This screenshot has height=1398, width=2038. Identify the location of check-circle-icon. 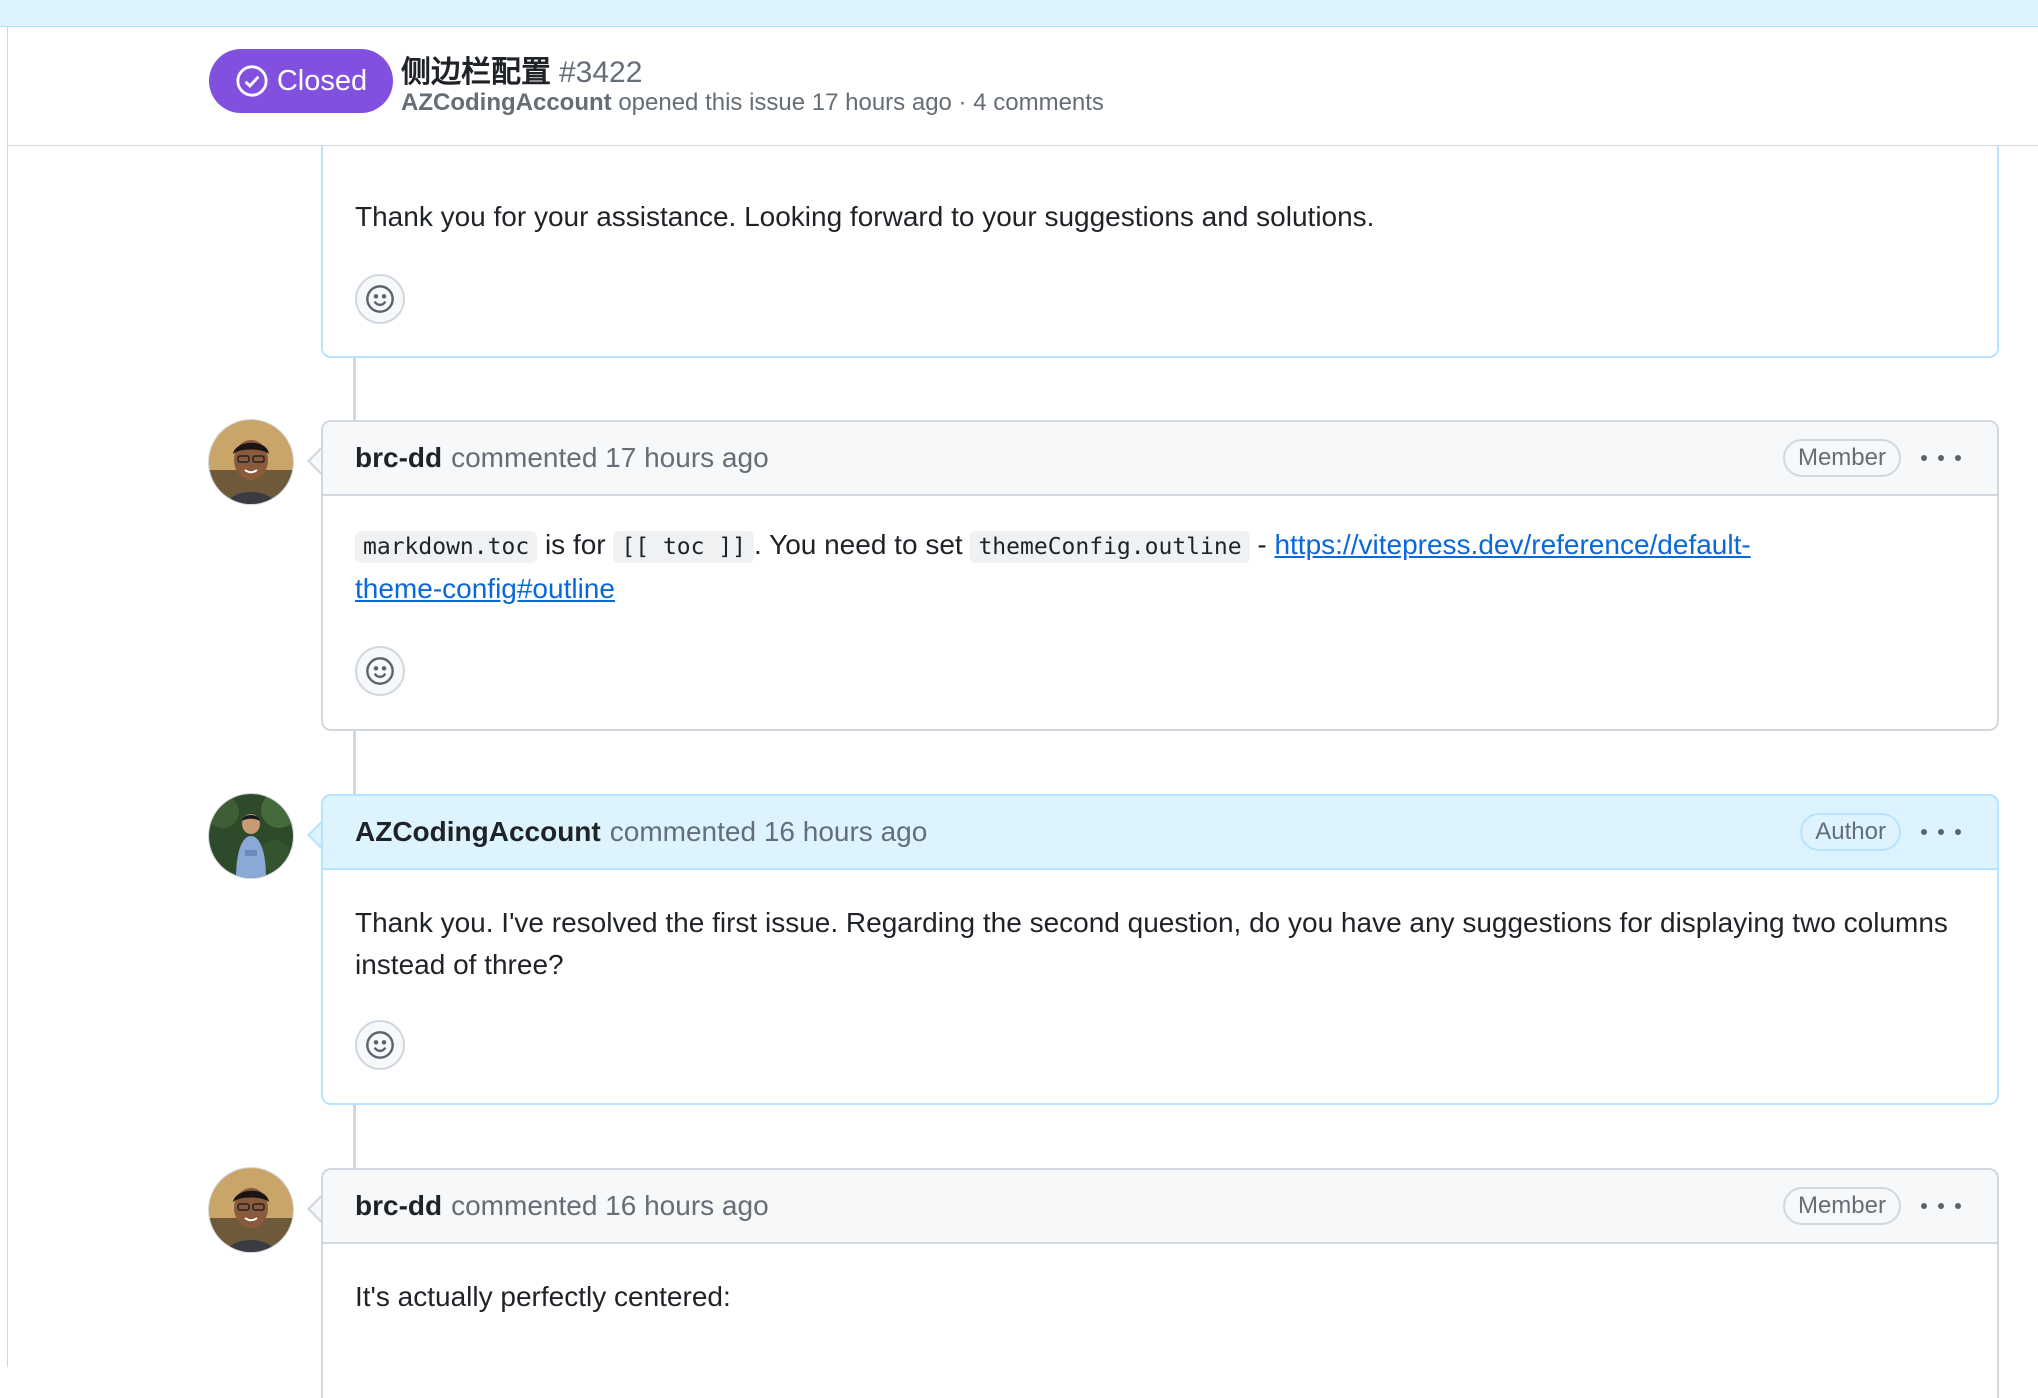
(252, 81).